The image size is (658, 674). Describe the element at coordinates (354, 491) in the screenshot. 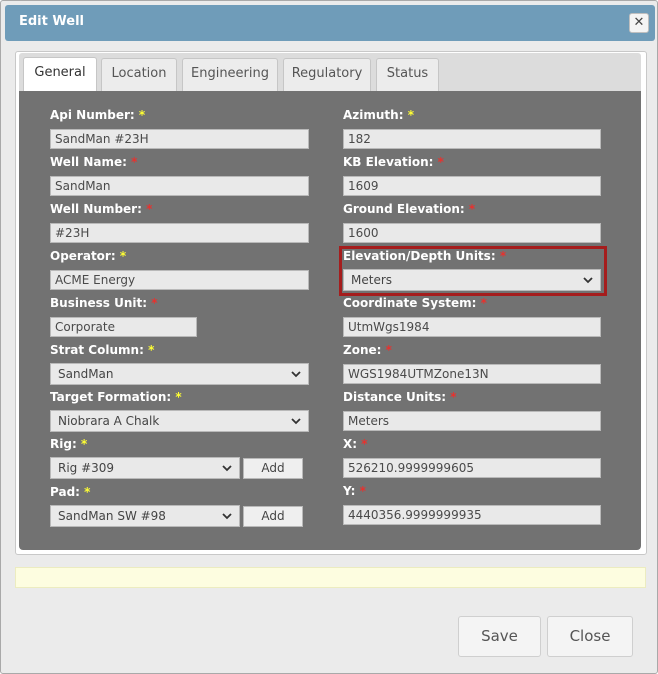

I see `y-coordinate-label: Y: *` at that location.